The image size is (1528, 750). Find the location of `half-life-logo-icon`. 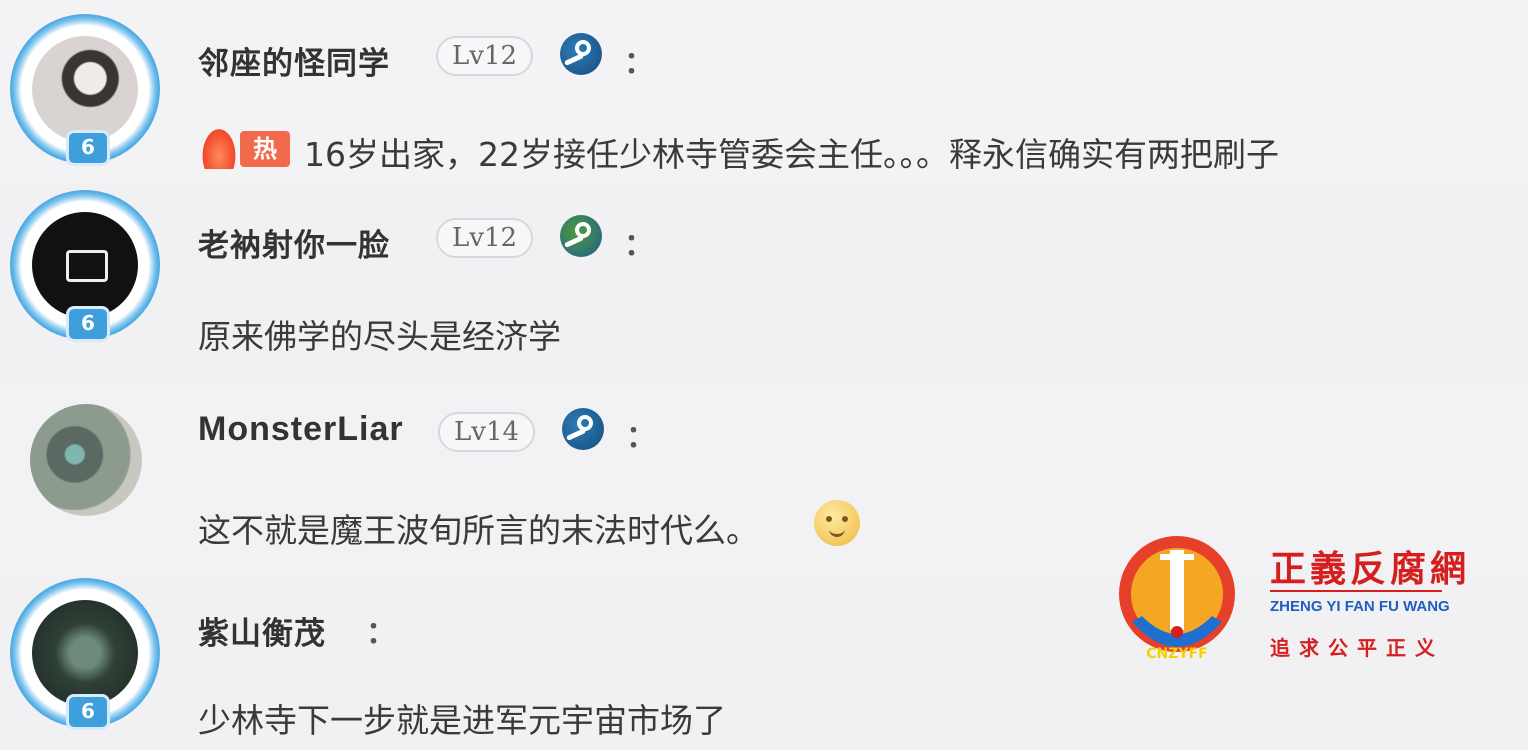

half-life-logo-icon is located at coordinates (87, 266).